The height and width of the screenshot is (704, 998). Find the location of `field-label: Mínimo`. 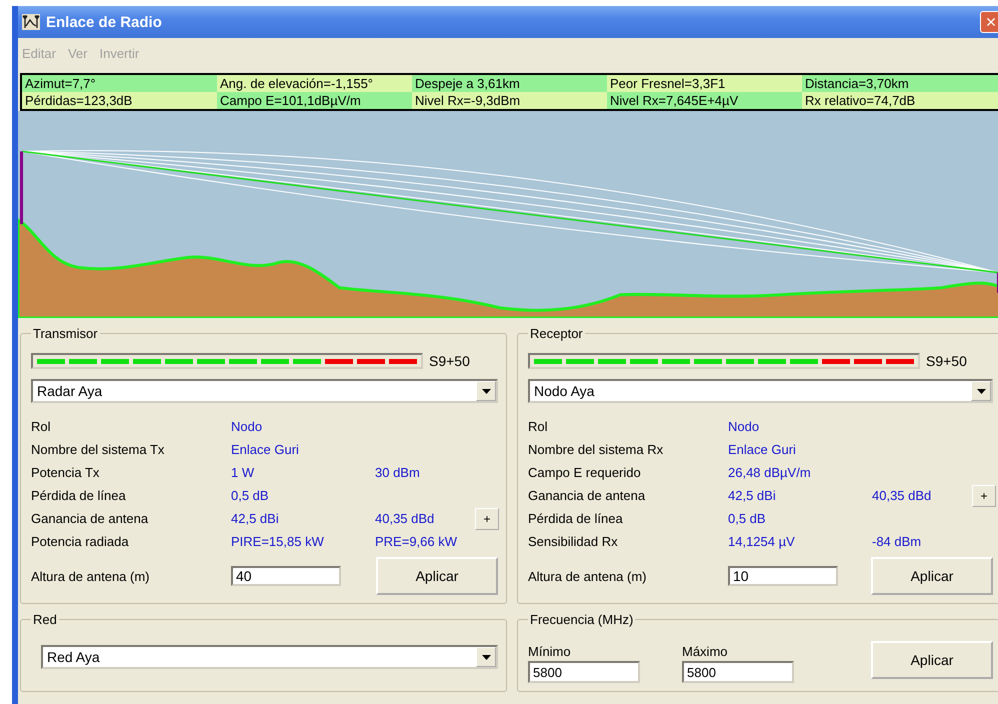

field-label: Mínimo is located at coordinates (550, 651).